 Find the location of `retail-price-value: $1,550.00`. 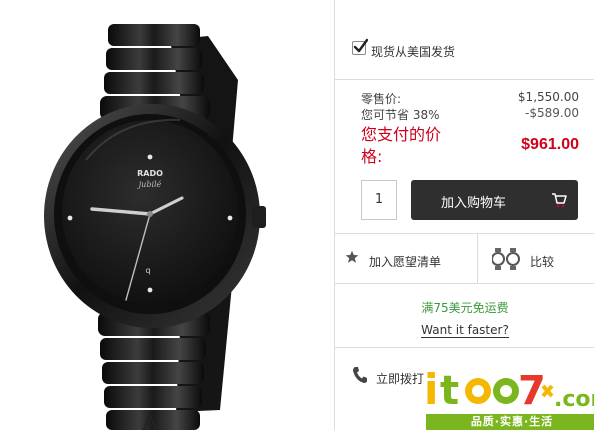

retail-price-value: $1,550.00 is located at coordinates (548, 97).